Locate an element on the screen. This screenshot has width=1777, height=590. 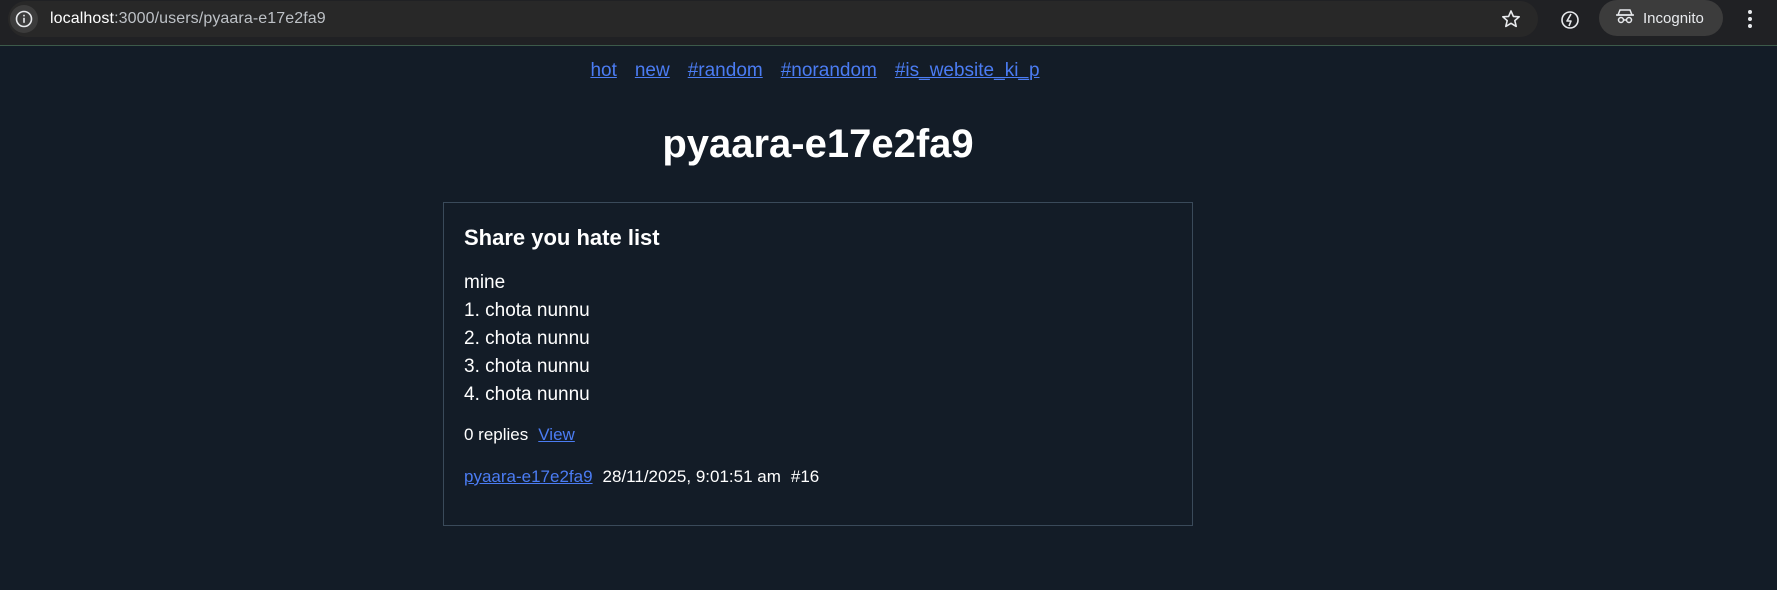
site-info-icon is located at coordinates (24, 19).